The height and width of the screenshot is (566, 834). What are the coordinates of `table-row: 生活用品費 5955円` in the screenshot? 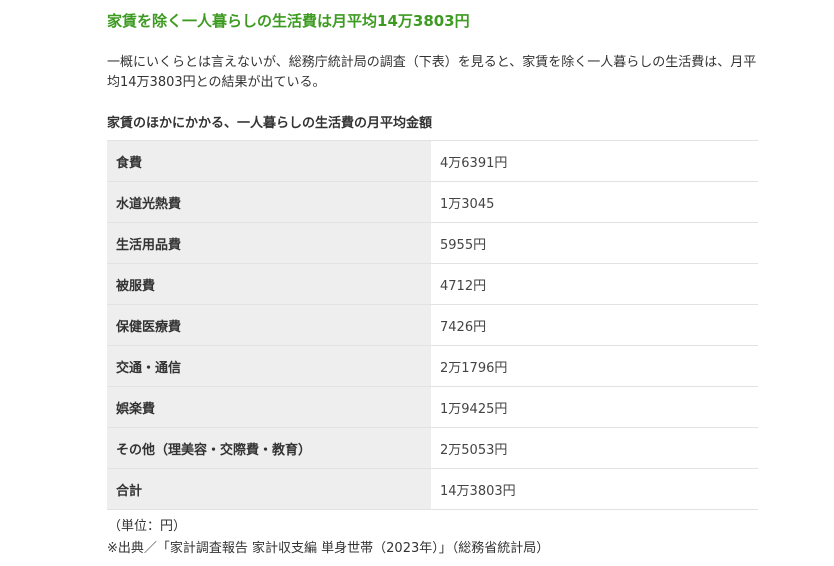 It's located at (432, 243).